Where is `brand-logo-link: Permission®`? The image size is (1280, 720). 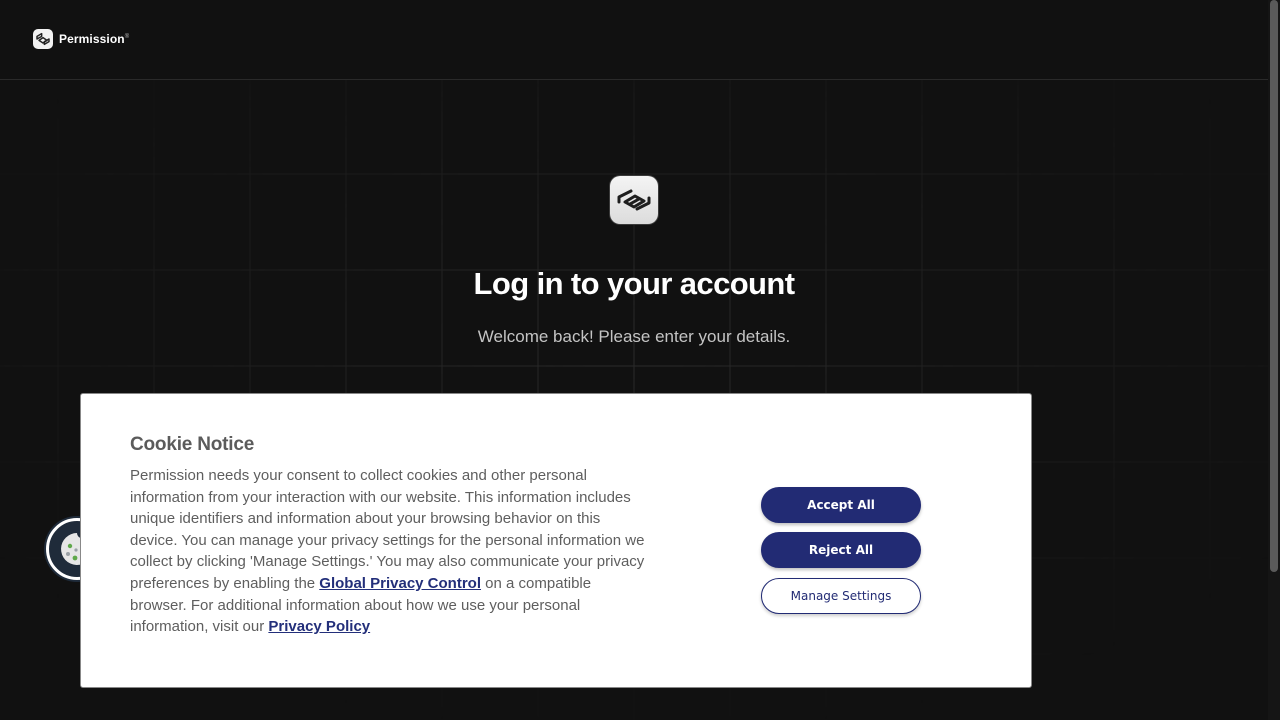 brand-logo-link: Permission® is located at coordinates (81, 39).